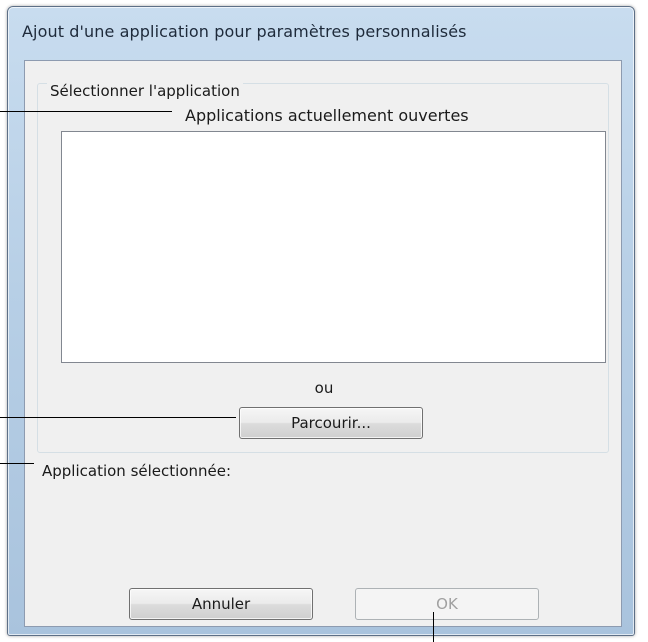 The height and width of the screenshot is (642, 648). What do you see at coordinates (137, 471) in the screenshot?
I see `selected-application-label: Application sélectionnée:` at bounding box center [137, 471].